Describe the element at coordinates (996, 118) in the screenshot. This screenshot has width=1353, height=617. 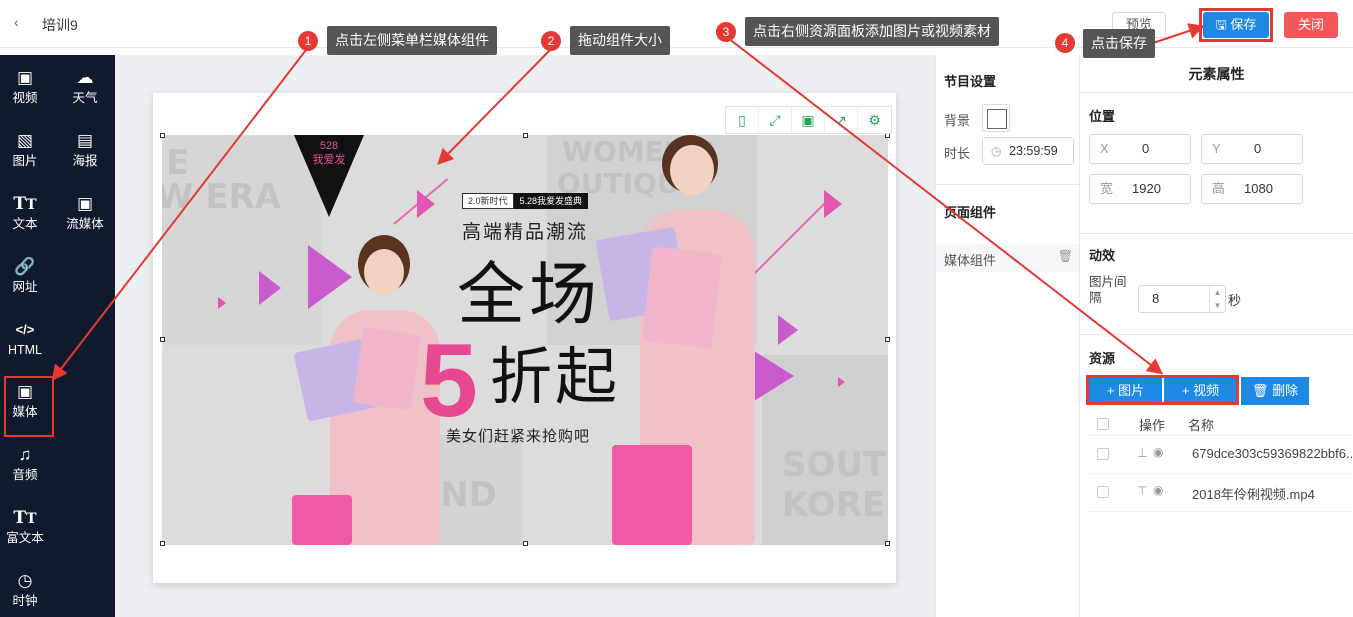
I see `bg-color-picker` at that location.